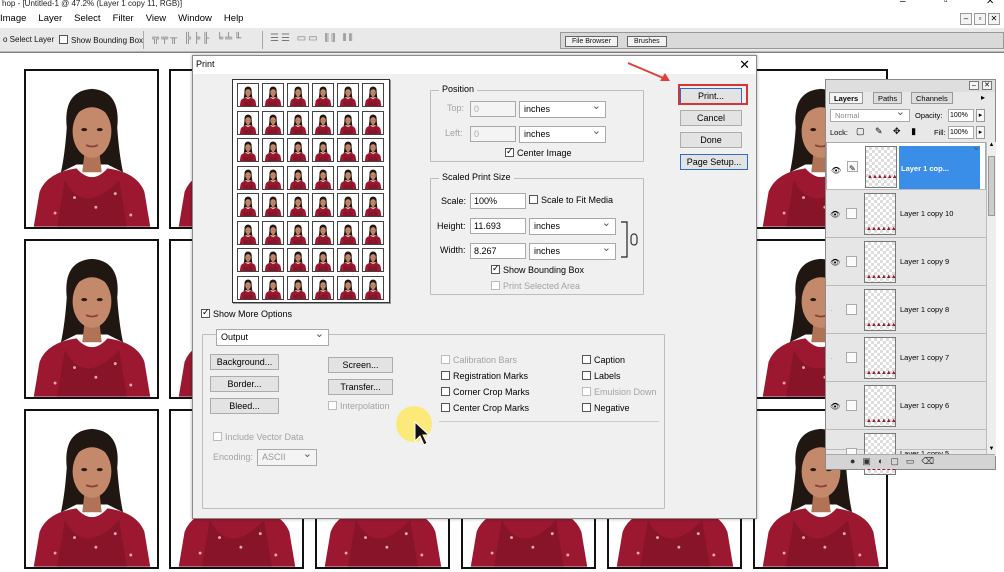 The image size is (1004, 572). I want to click on scale-to-fit-checkbox, so click(533, 199).